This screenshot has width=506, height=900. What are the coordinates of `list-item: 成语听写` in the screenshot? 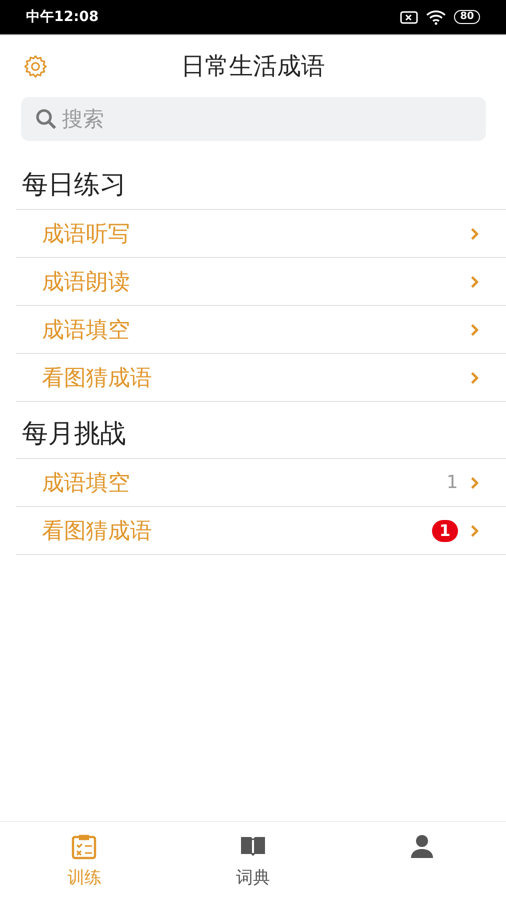 It's located at (261, 234).